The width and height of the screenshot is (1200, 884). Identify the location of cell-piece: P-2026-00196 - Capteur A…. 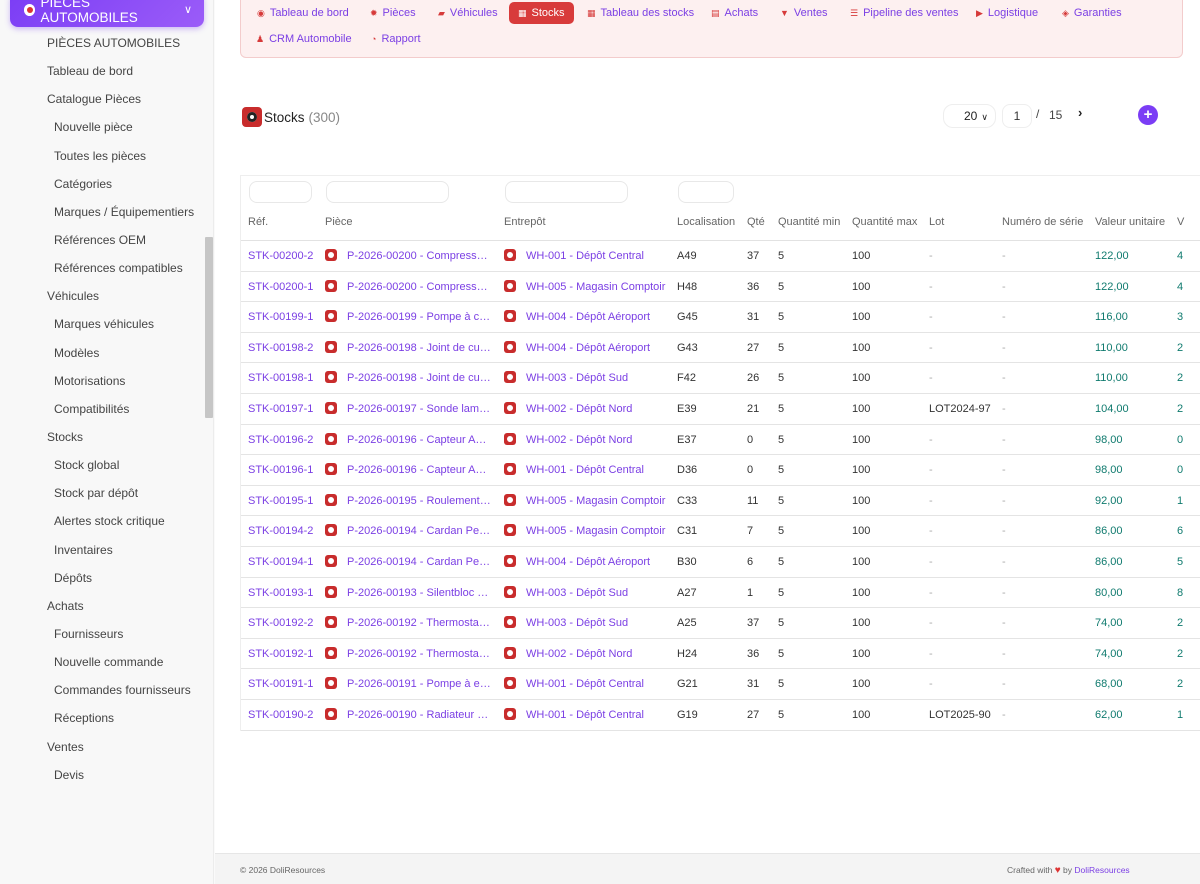
(410, 440).